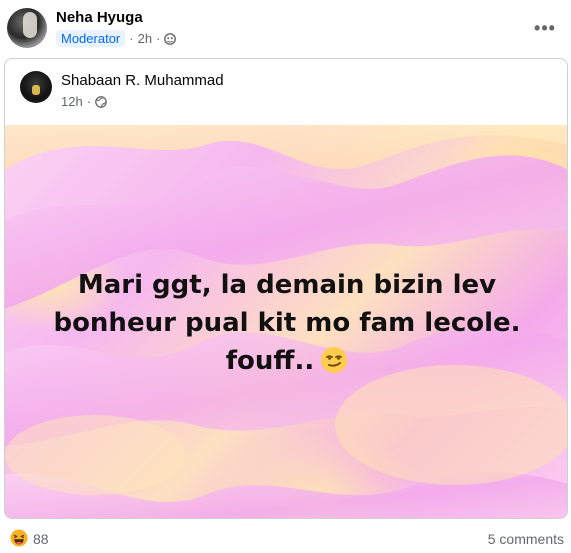  I want to click on post-footer: 88 5 comments, so click(285, 537).